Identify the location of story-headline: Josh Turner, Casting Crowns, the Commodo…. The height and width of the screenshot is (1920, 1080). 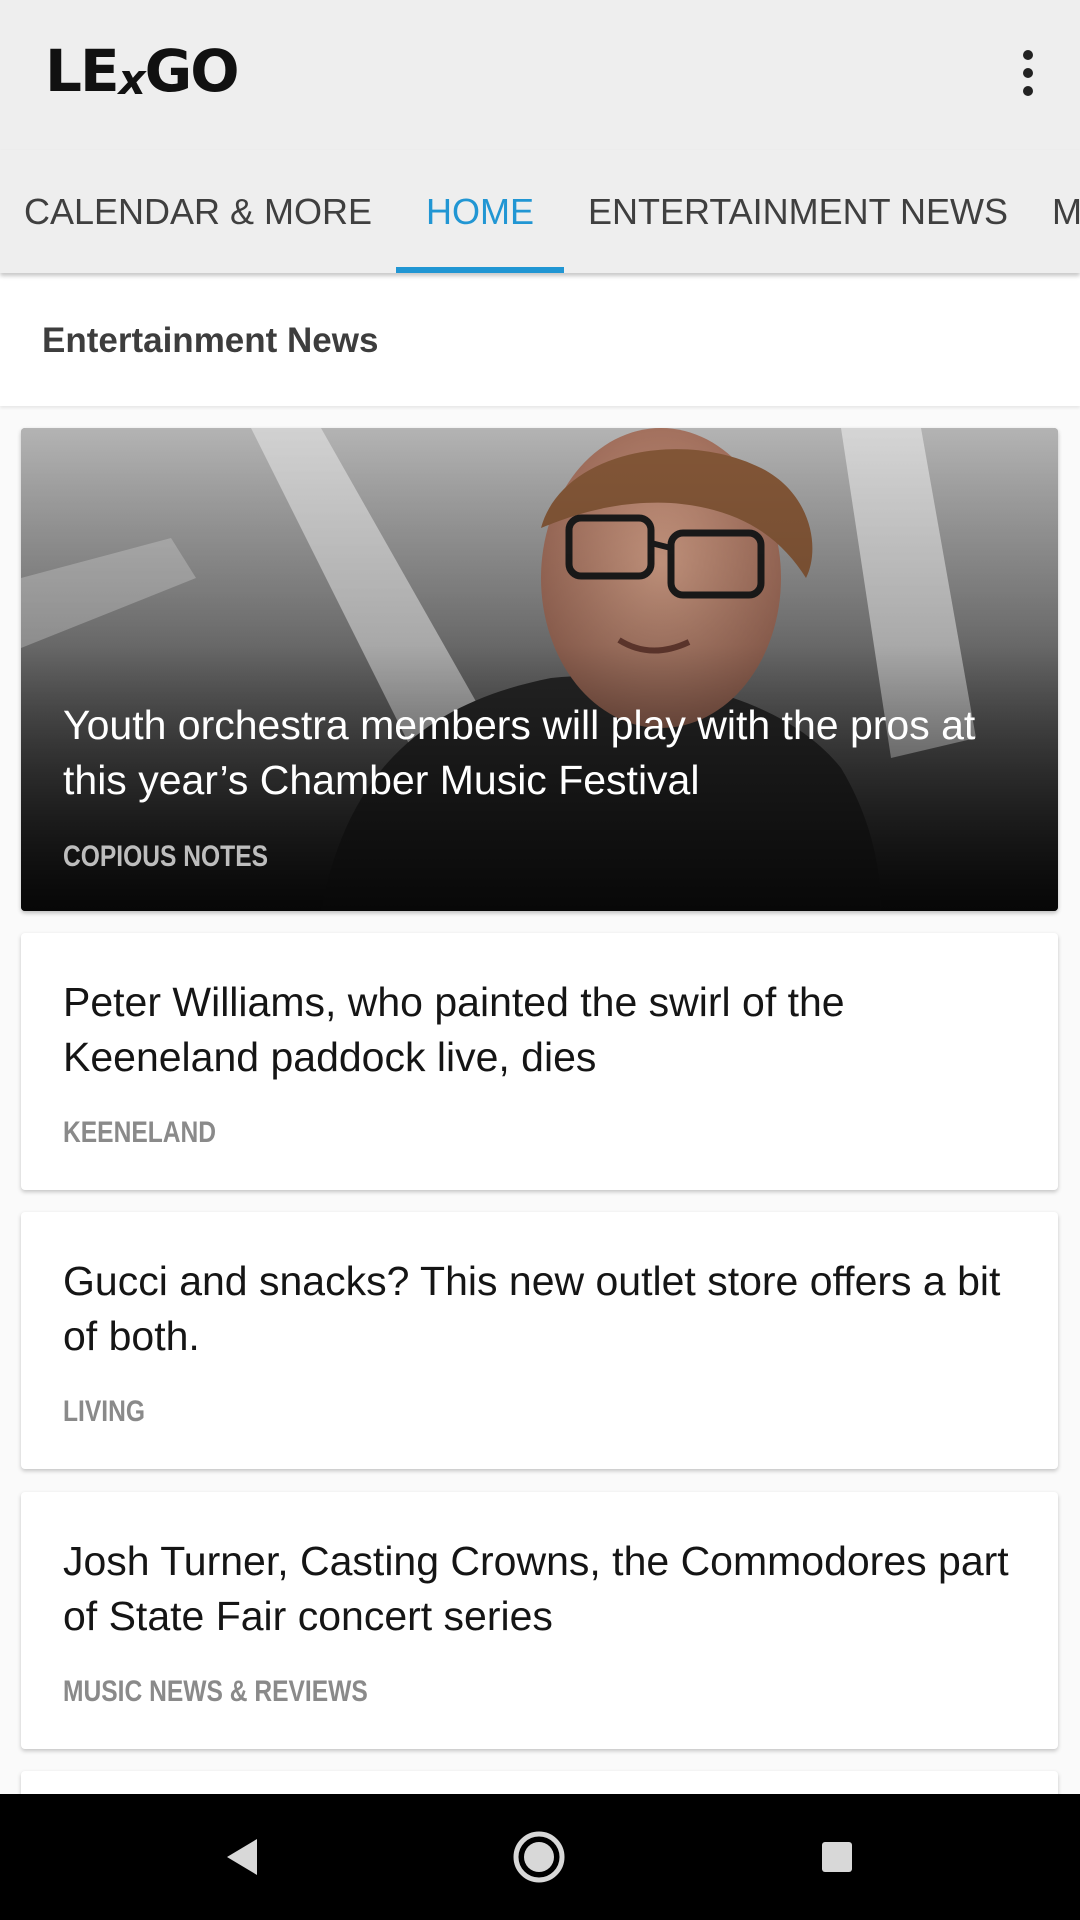
(536, 1588).